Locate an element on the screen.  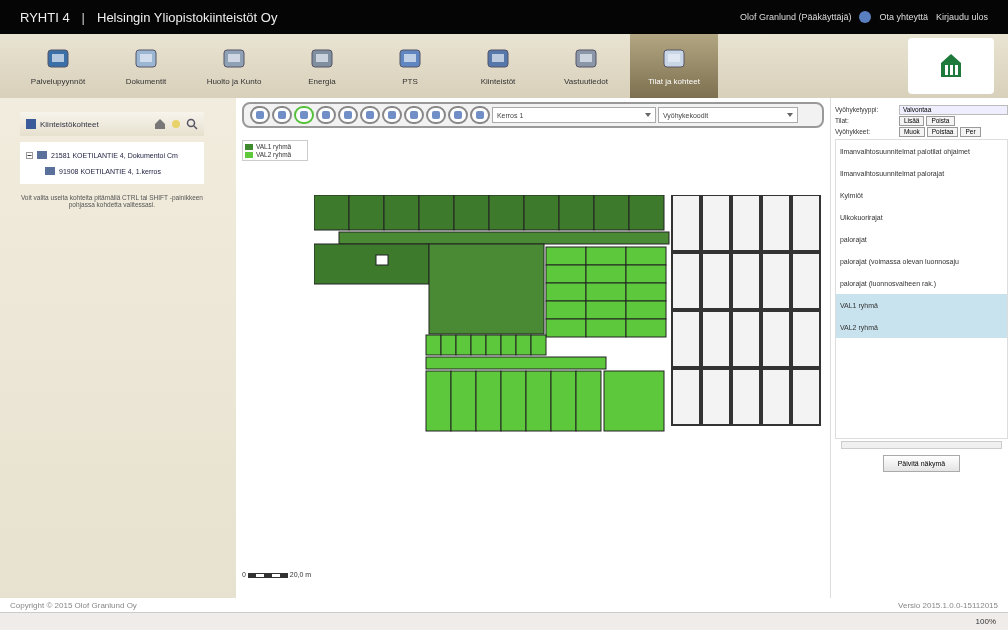
nav-item: PTS is located at coordinates (410, 66).